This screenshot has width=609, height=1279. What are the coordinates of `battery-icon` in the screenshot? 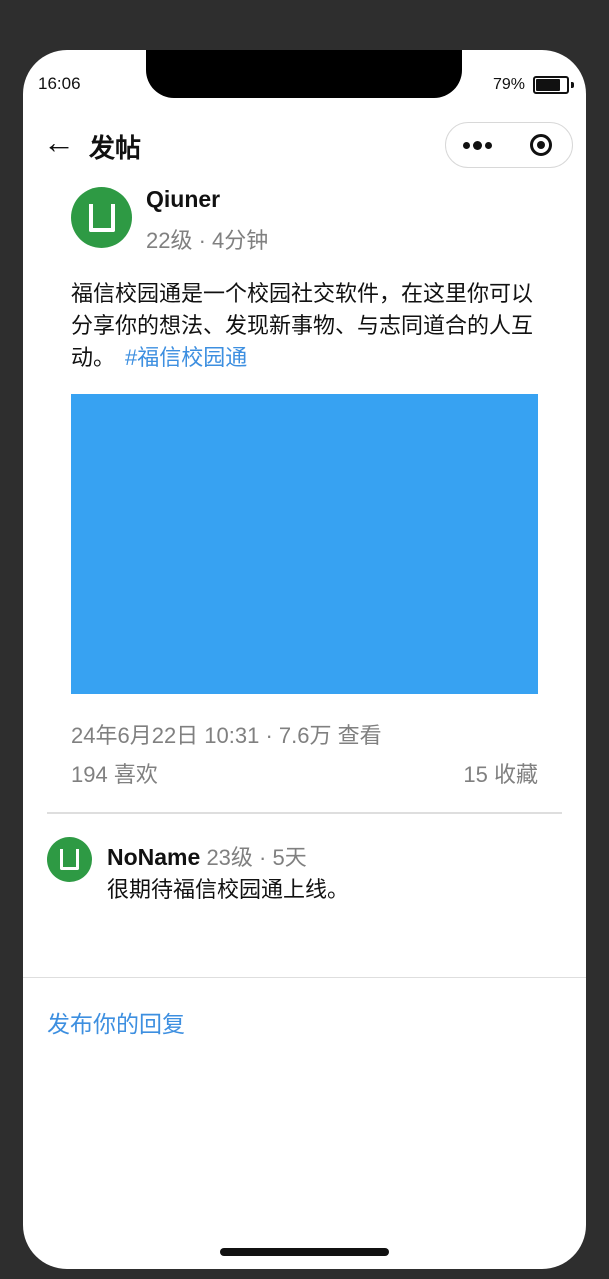 It's located at (551, 85).